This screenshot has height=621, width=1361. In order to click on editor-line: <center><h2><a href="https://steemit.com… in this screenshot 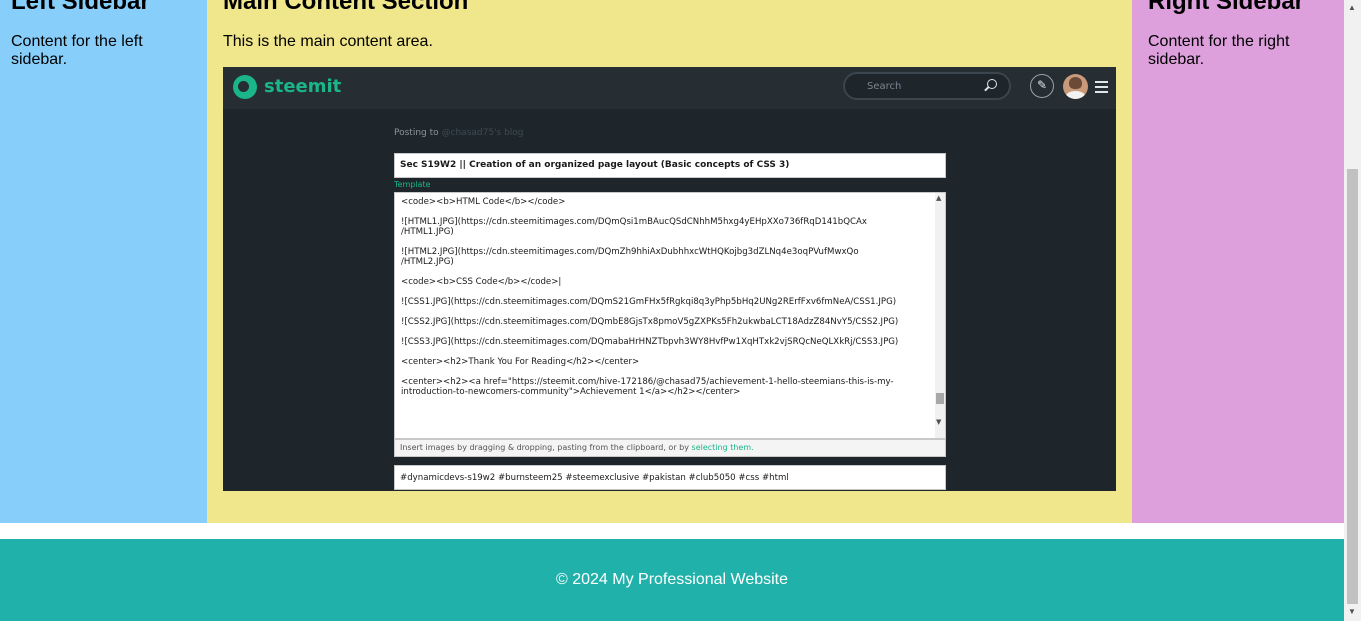, I will do `click(647, 382)`.